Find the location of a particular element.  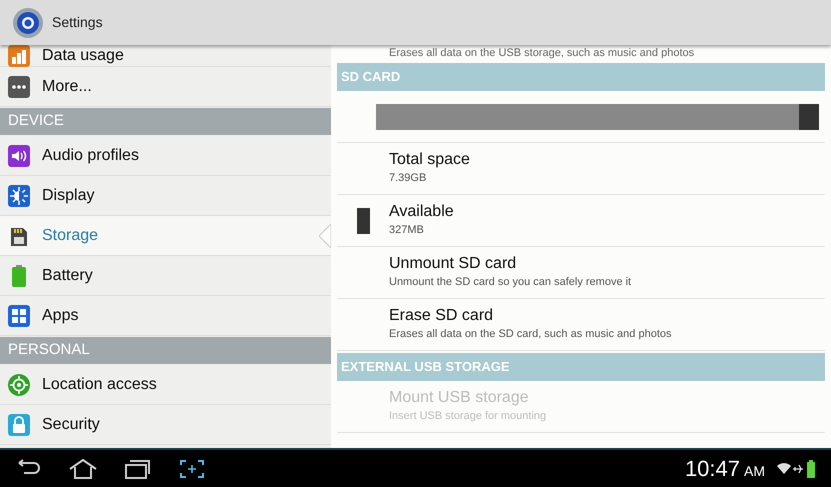

pref-summary: Erases all data on the SD card, such as music and photos is located at coordinates (530, 334).